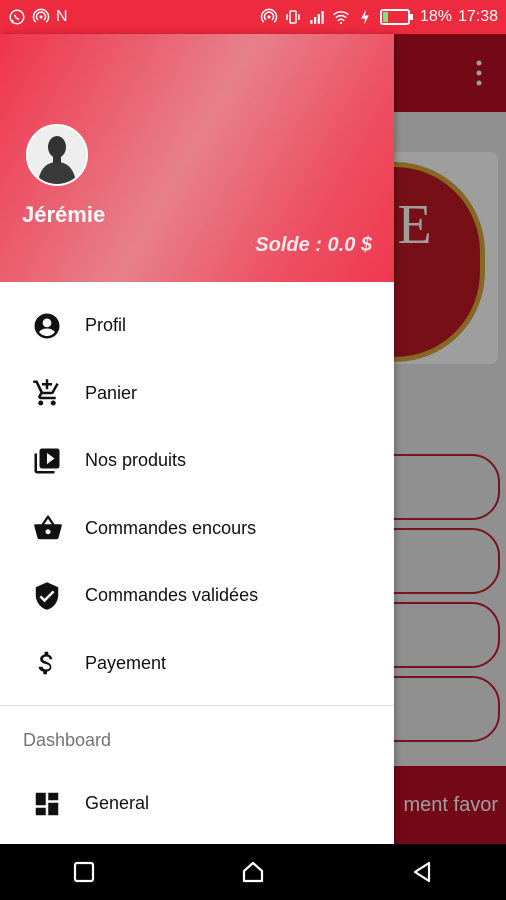 The height and width of the screenshot is (900, 506). What do you see at coordinates (49, 528) in the screenshot?
I see `shopping-basket-icon` at bounding box center [49, 528].